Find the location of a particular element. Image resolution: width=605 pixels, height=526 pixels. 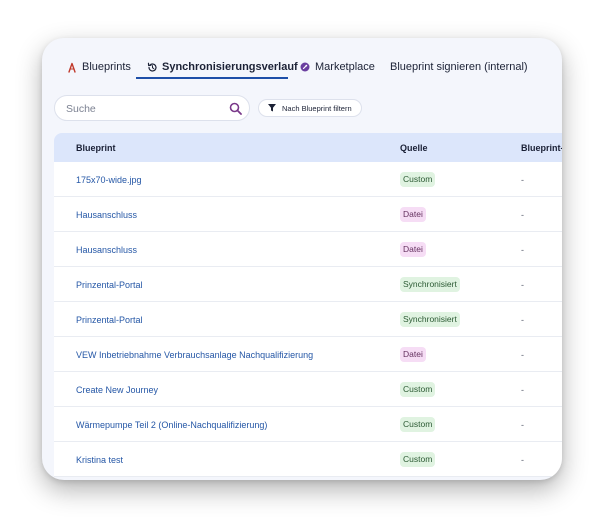

tab-label: Marketplace is located at coordinates (345, 67).